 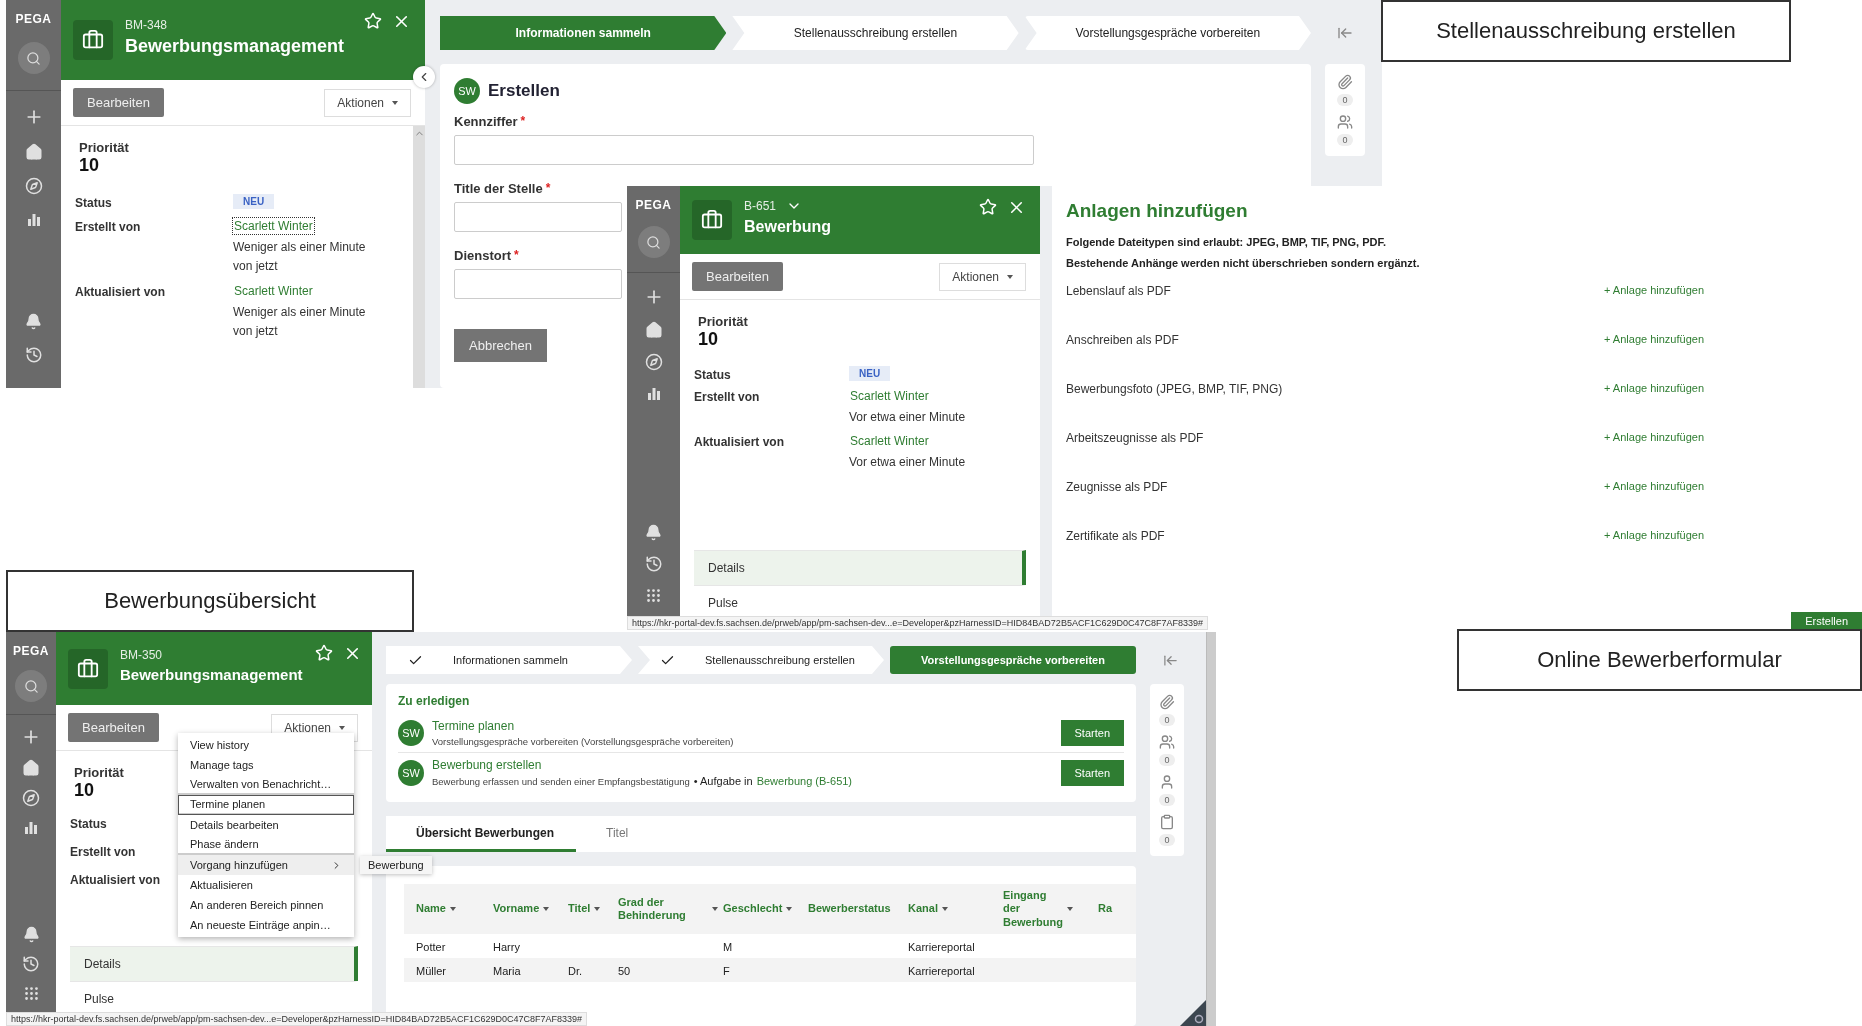 I want to click on person-icon, so click(x=1167, y=782).